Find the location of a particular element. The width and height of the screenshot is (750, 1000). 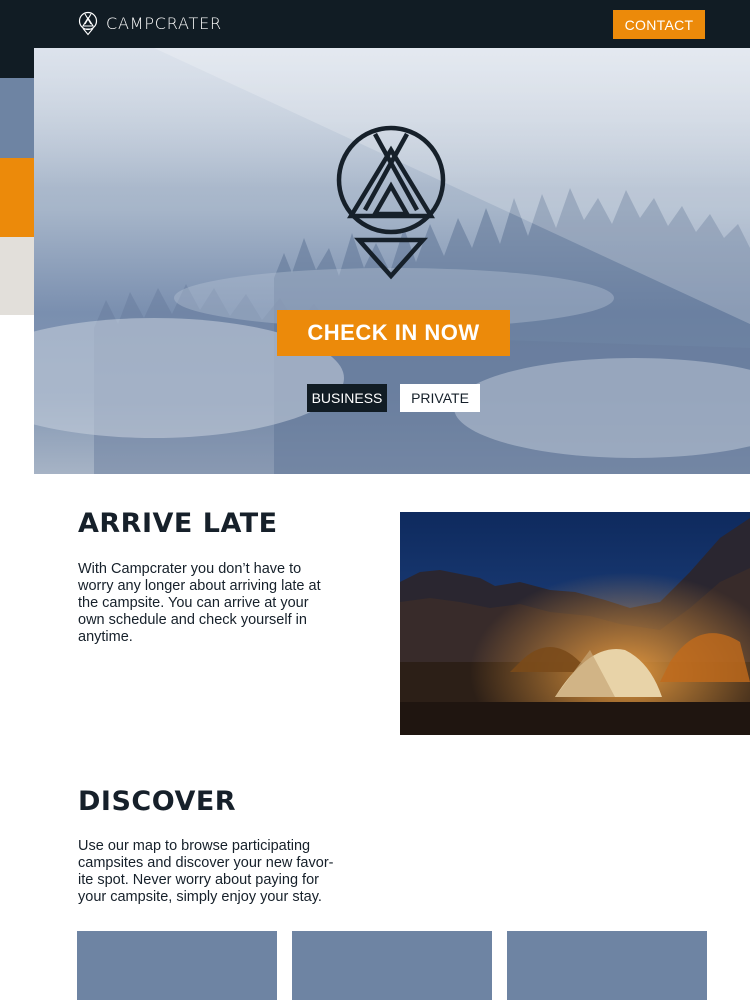

business-mode-button: BUSINESS is located at coordinates (347, 398).